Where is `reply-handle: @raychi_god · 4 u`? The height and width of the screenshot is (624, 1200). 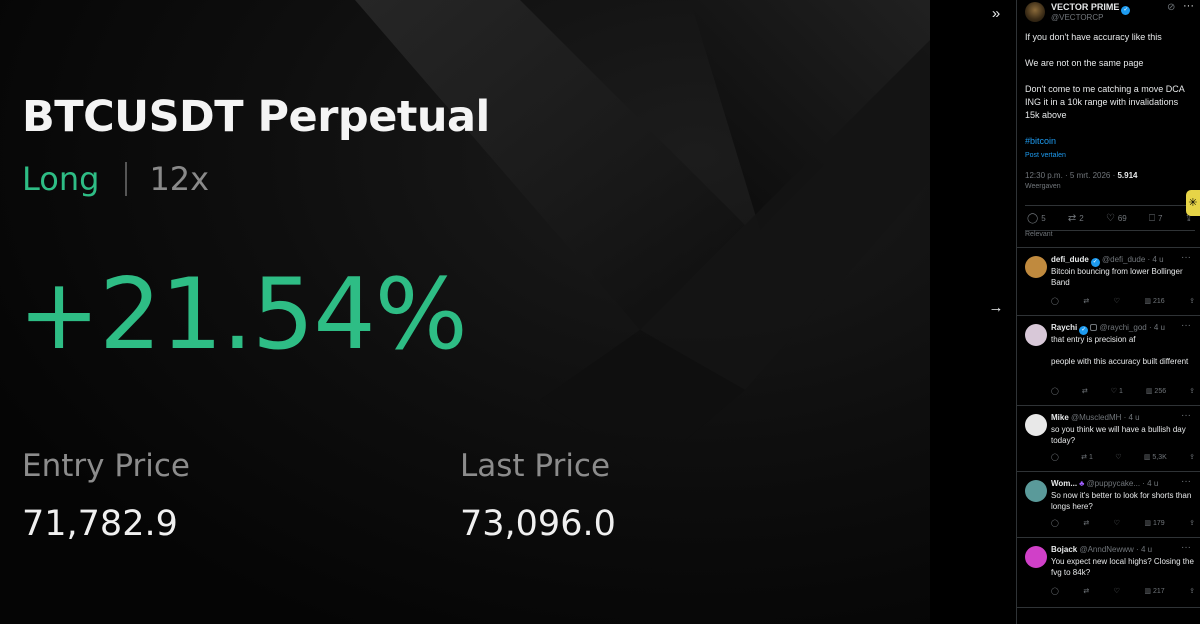
reply-handle: @raychi_god · 4 u is located at coordinates (1132, 327).